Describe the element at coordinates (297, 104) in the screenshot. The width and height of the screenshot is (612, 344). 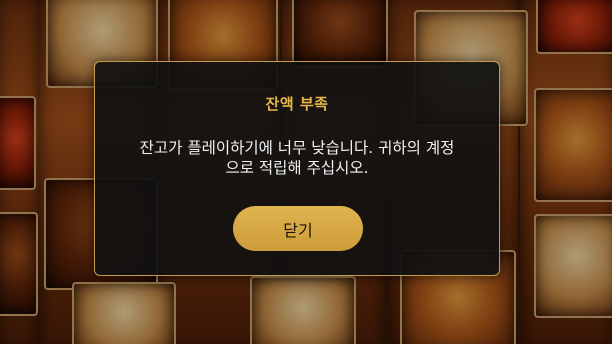
I see `dialog-title: 잔액 부족` at that location.